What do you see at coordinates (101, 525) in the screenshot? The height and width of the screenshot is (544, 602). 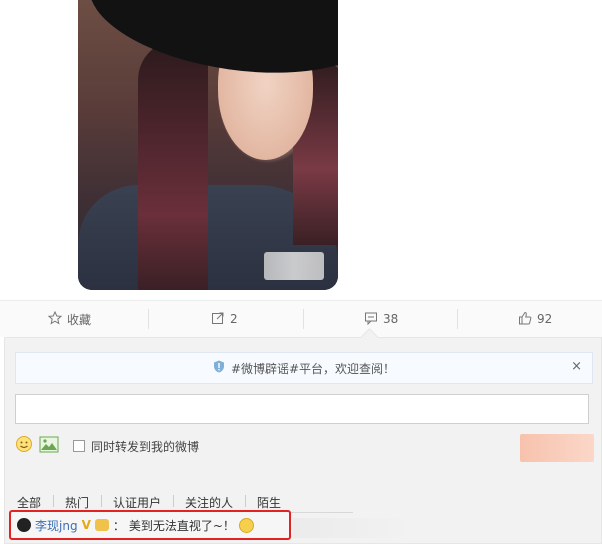 I see `level-badge-icon` at bounding box center [101, 525].